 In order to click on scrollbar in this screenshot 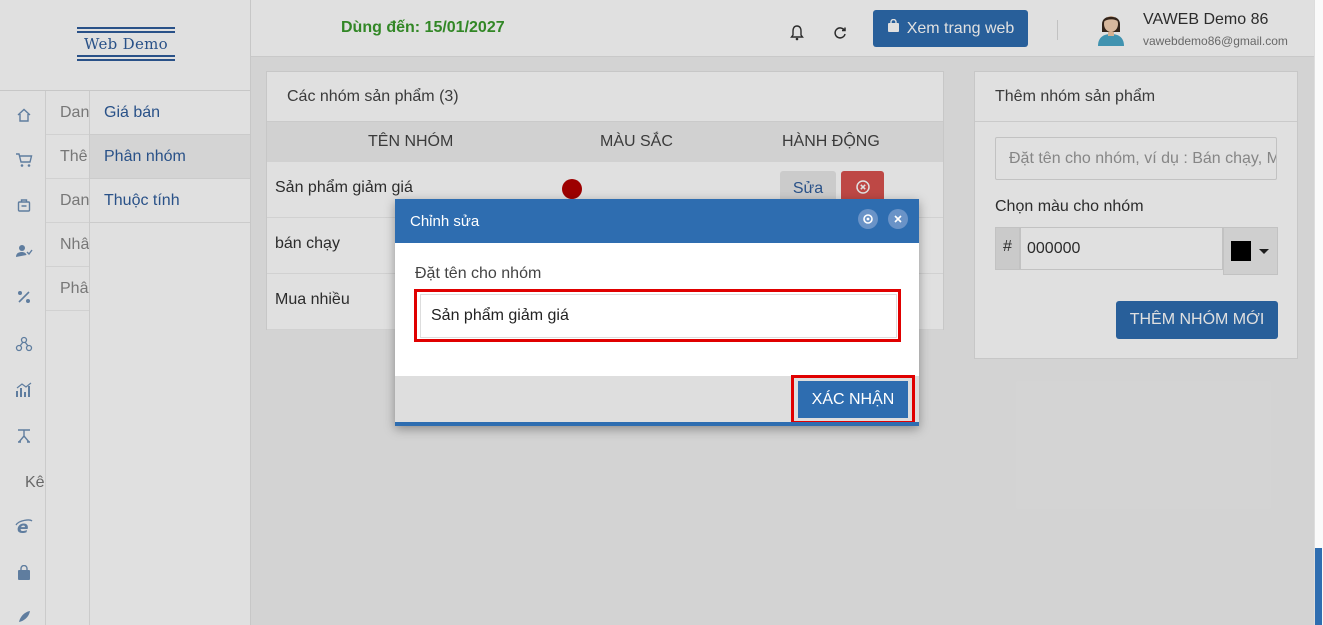, I will do `click(1318, 312)`.